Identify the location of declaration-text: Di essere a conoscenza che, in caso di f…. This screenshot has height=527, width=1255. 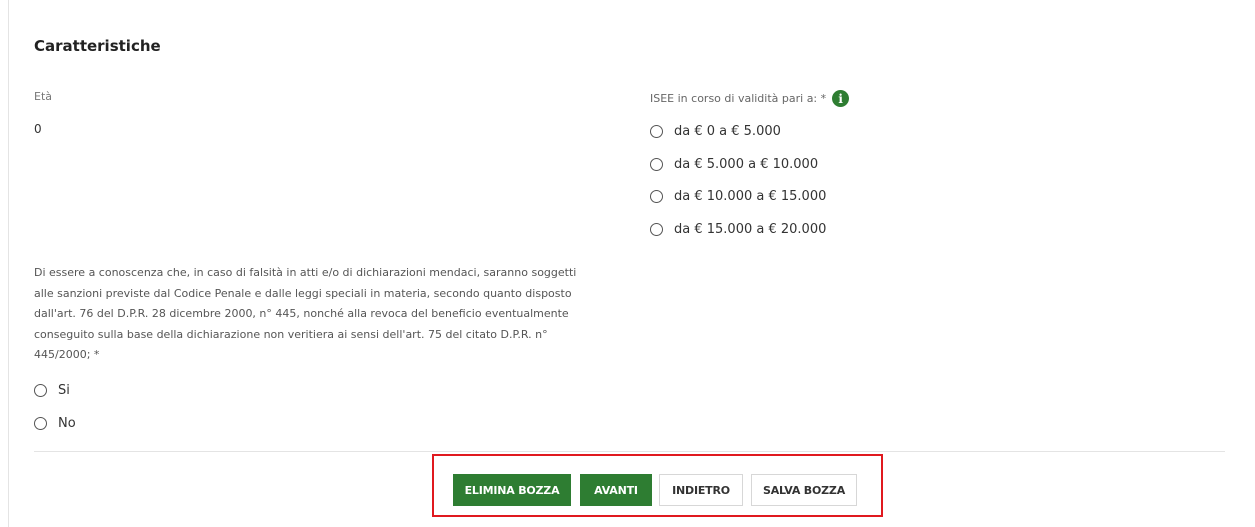
(334, 314).